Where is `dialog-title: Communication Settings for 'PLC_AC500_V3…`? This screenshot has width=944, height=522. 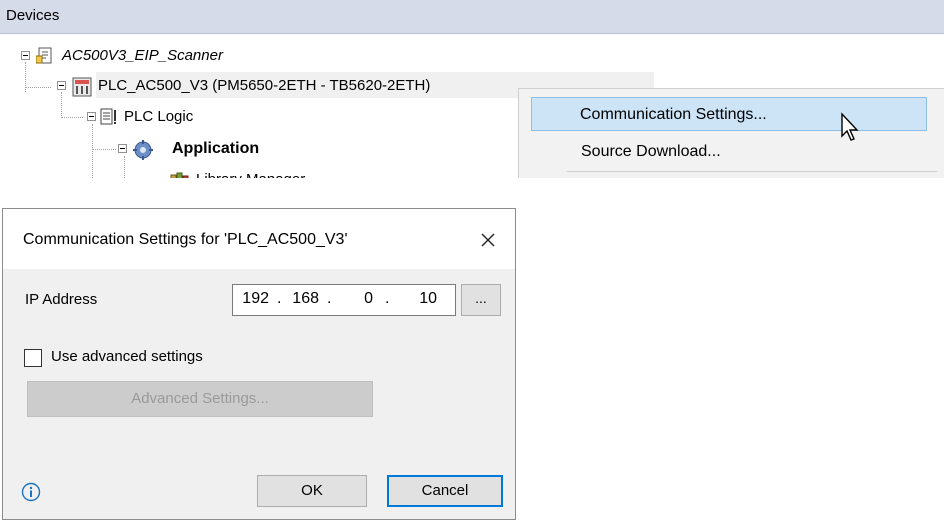
dialog-title: Communication Settings for 'PLC_AC500_V3… is located at coordinates (185, 239).